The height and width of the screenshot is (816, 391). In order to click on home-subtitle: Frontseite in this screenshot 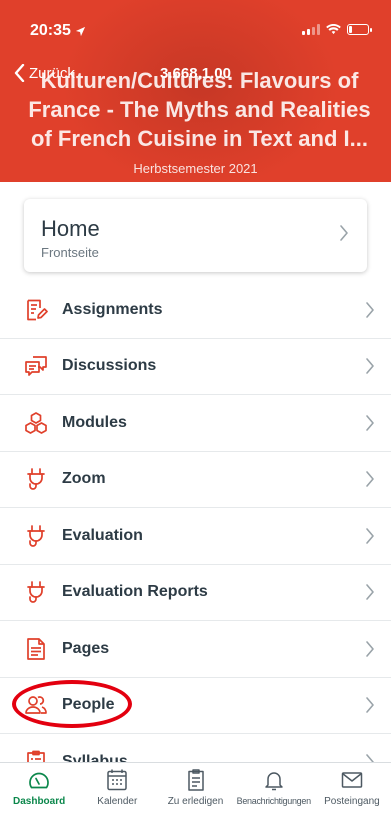, I will do `click(70, 252)`.